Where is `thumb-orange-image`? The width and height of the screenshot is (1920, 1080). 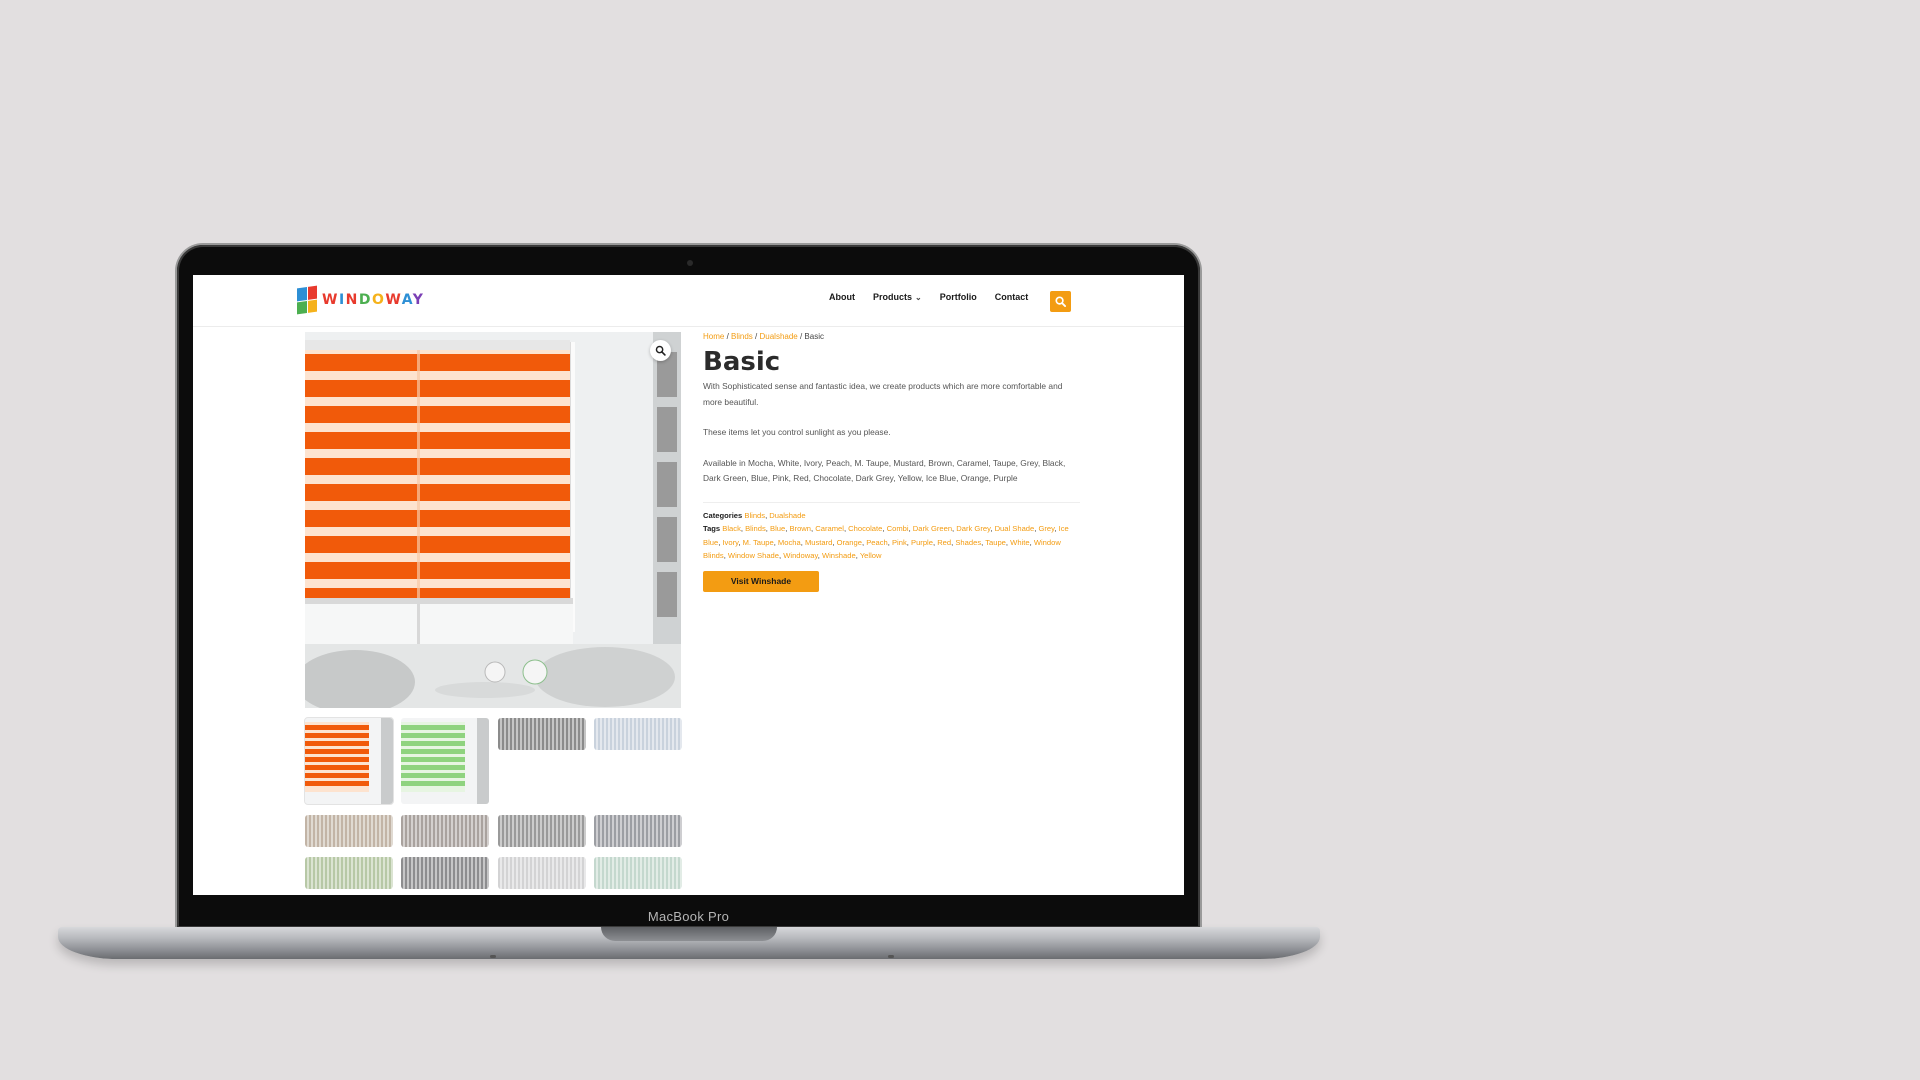 thumb-orange-image is located at coordinates (349, 761).